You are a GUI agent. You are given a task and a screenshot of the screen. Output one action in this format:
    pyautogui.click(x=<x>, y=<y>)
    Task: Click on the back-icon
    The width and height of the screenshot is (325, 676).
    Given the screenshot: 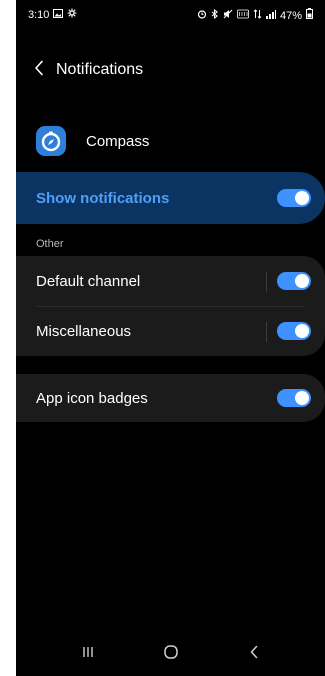 What is the action you would take?
    pyautogui.click(x=254, y=654)
    